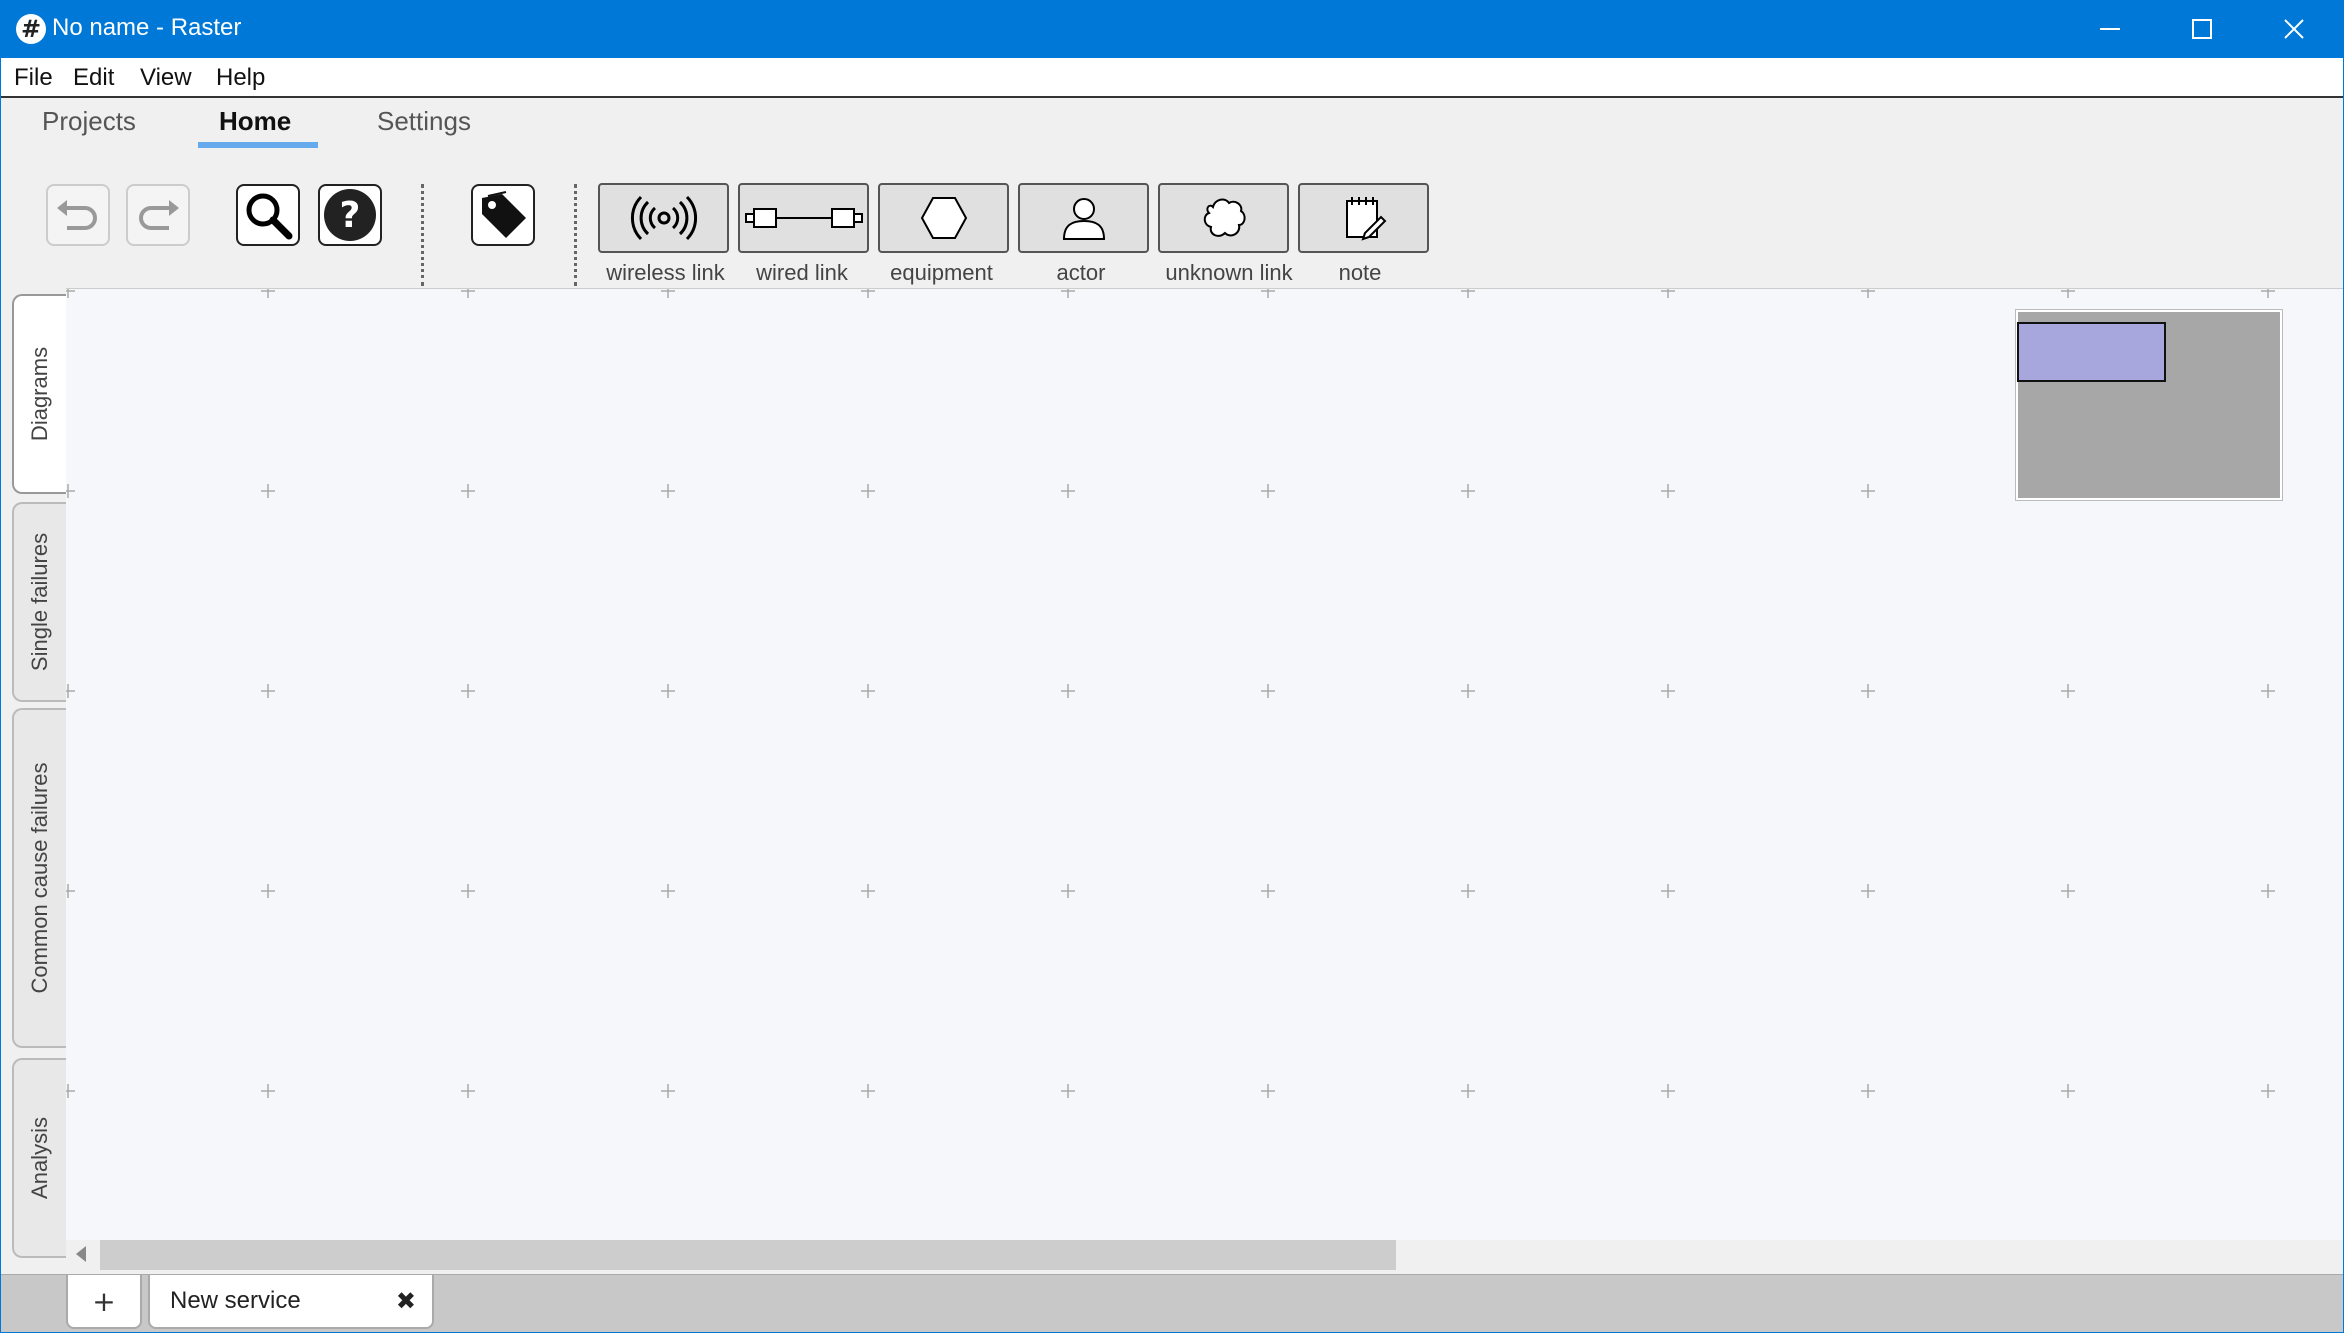  I want to click on hexagon-icon, so click(943, 218).